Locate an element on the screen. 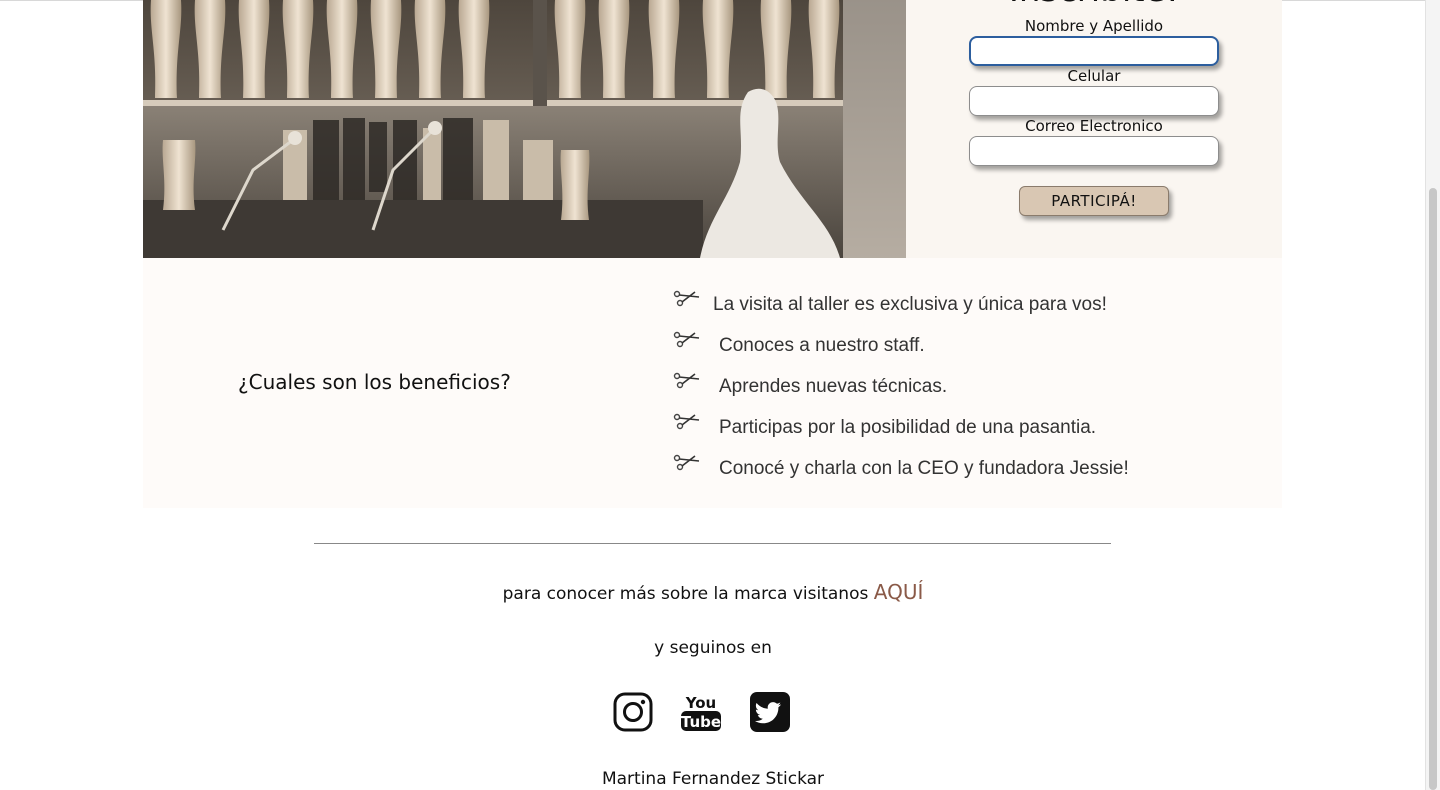 This screenshot has width=1440, height=790. email-label: Correo Electronico is located at coordinates (1094, 126).